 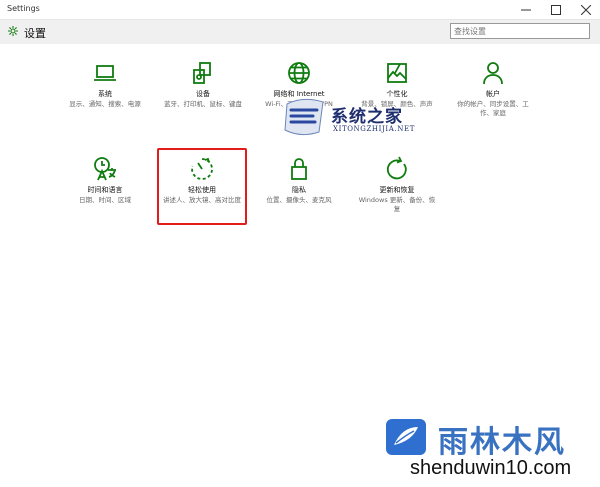 I want to click on title-bar: Settings, so click(x=300, y=10).